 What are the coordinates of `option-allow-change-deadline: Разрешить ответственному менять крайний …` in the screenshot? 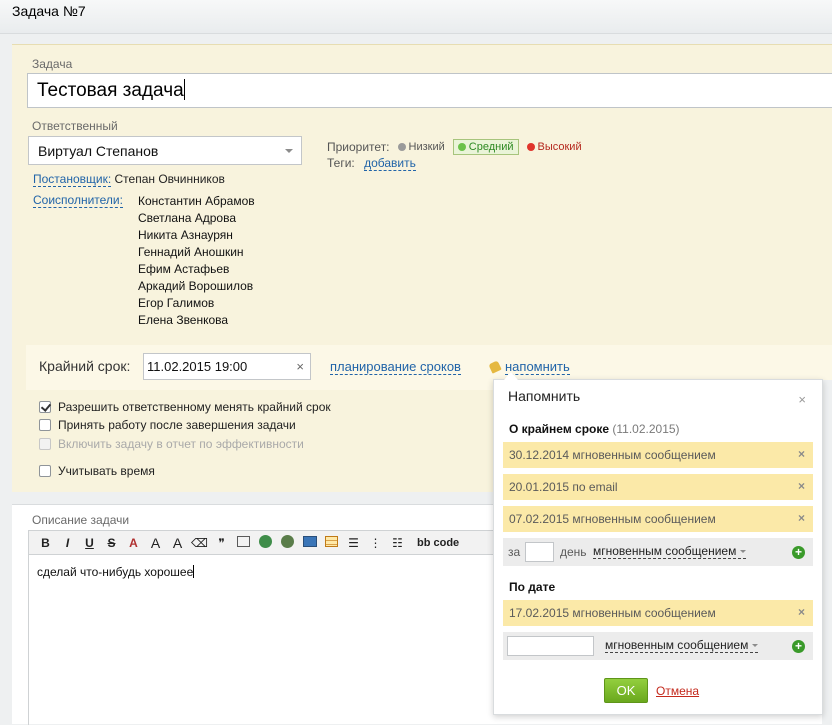 It's located at (185, 407).